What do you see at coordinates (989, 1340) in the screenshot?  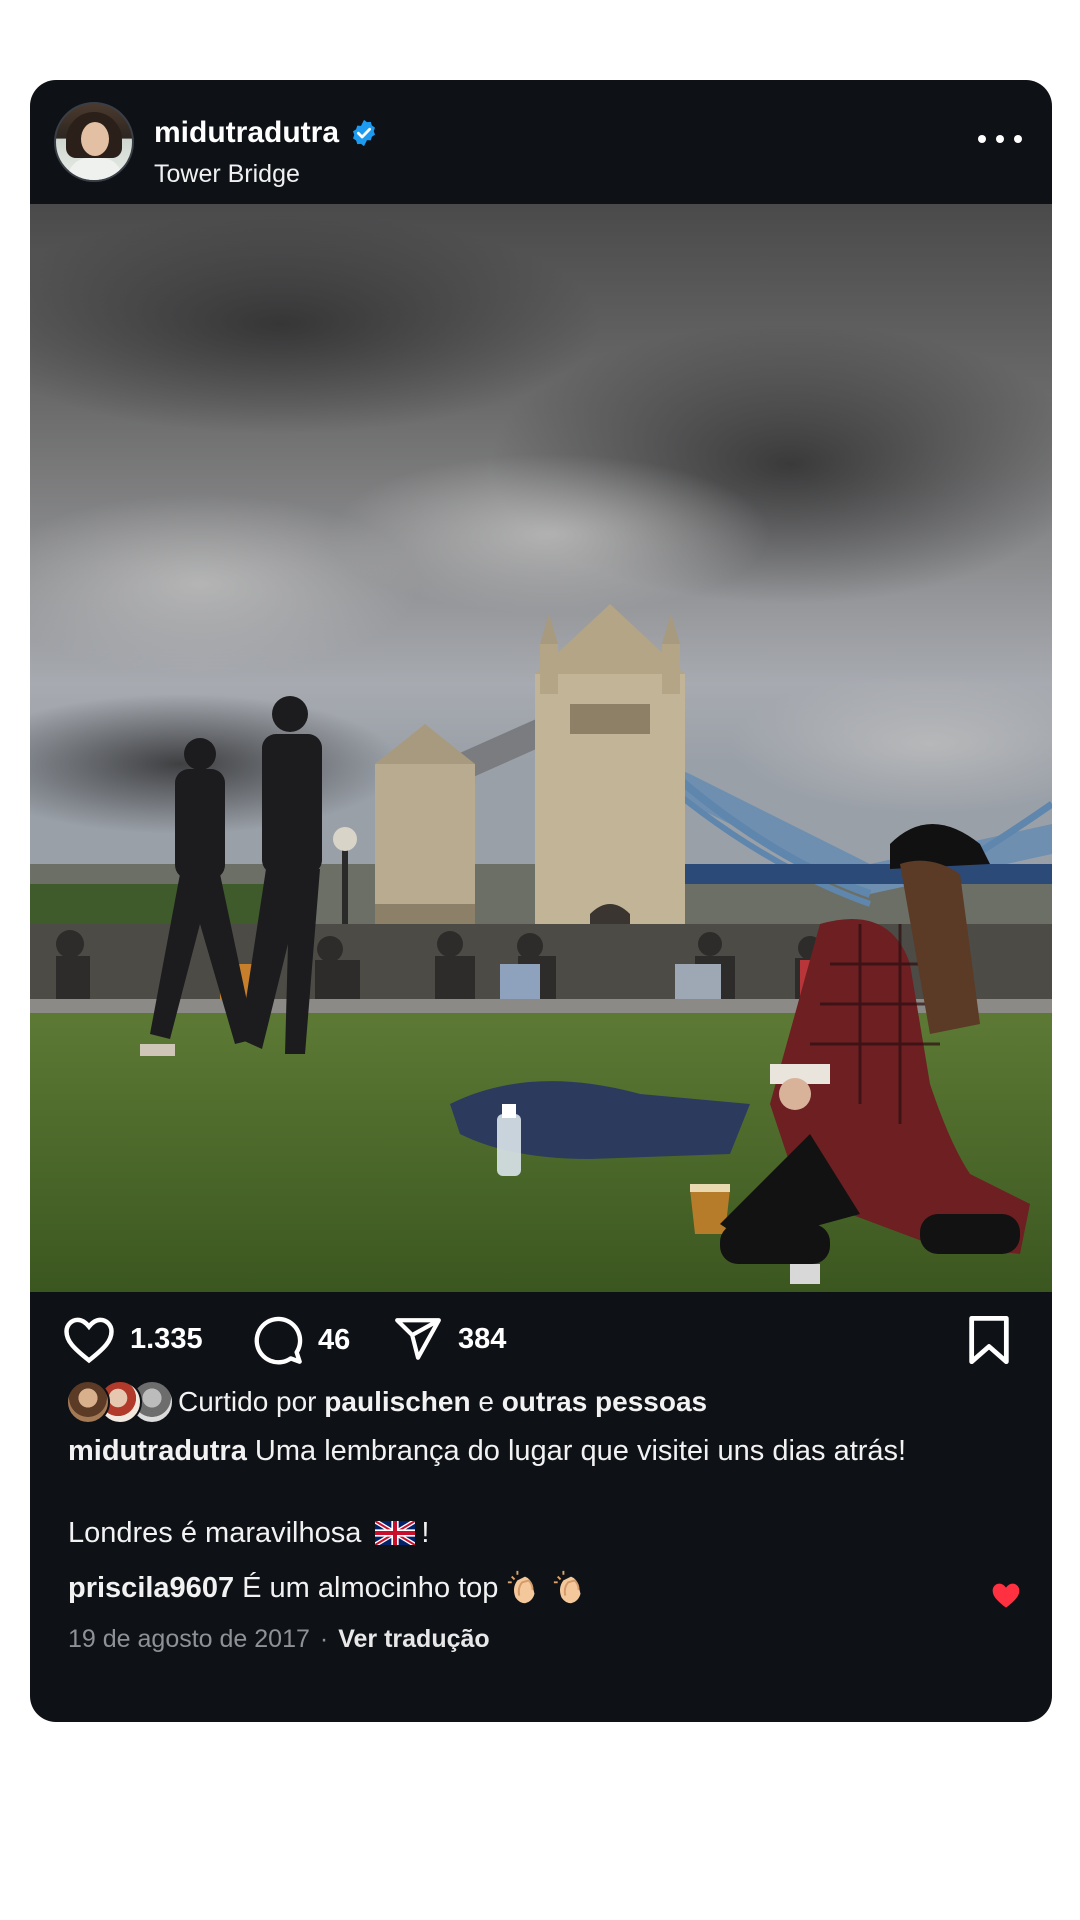 I see `bookmark-icon` at bounding box center [989, 1340].